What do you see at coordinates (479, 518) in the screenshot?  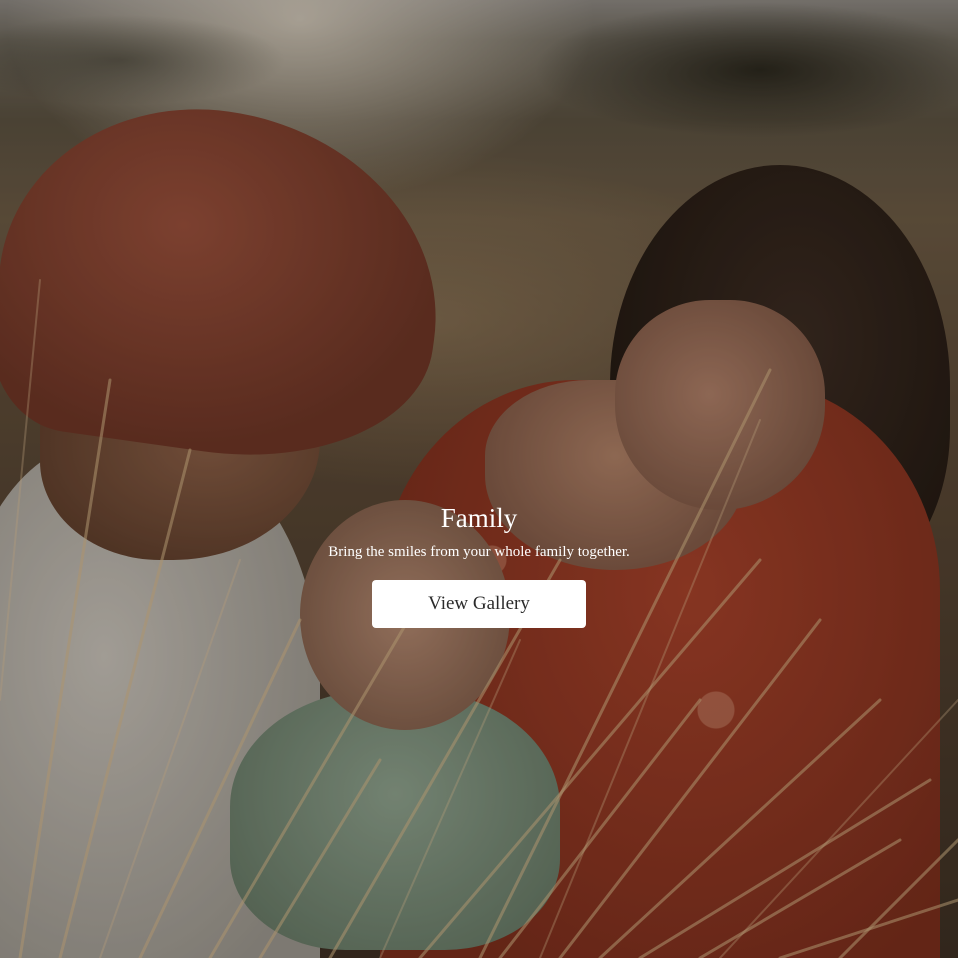 I see `hero-title: Family` at bounding box center [479, 518].